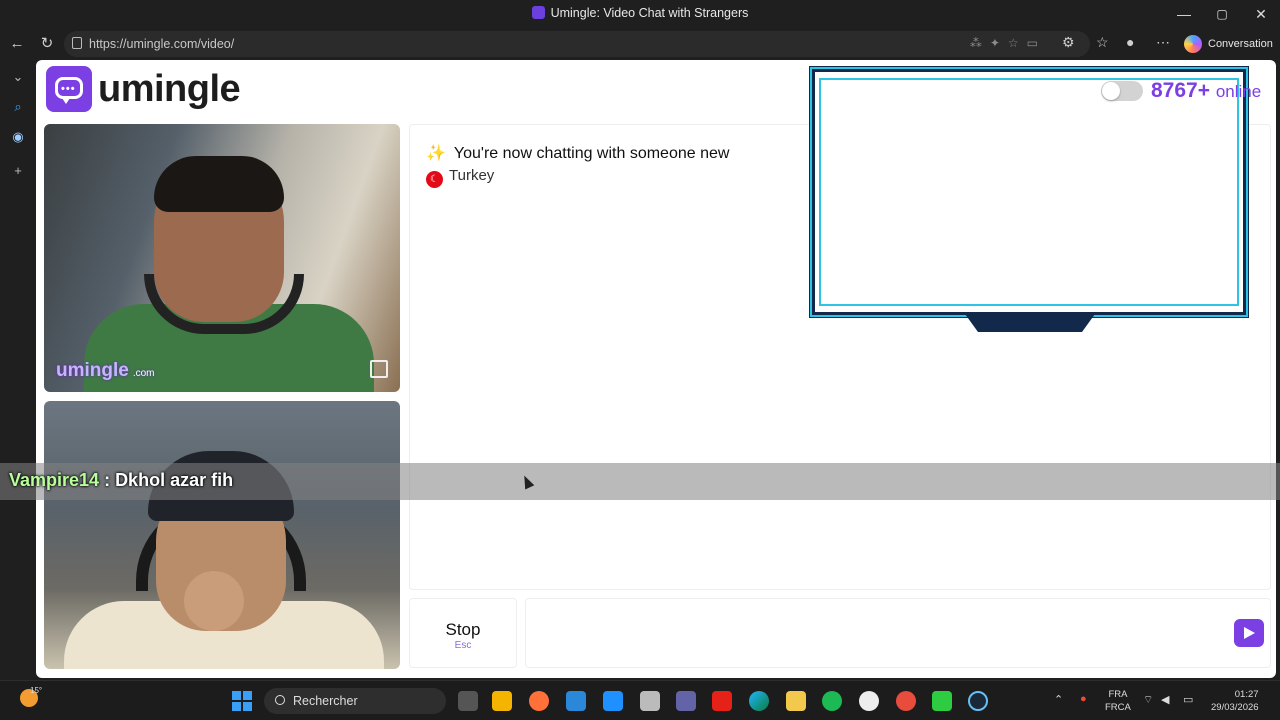 The image size is (1280, 720). What do you see at coordinates (1184, 14) in the screenshot?
I see `minimize-button: —` at bounding box center [1184, 14].